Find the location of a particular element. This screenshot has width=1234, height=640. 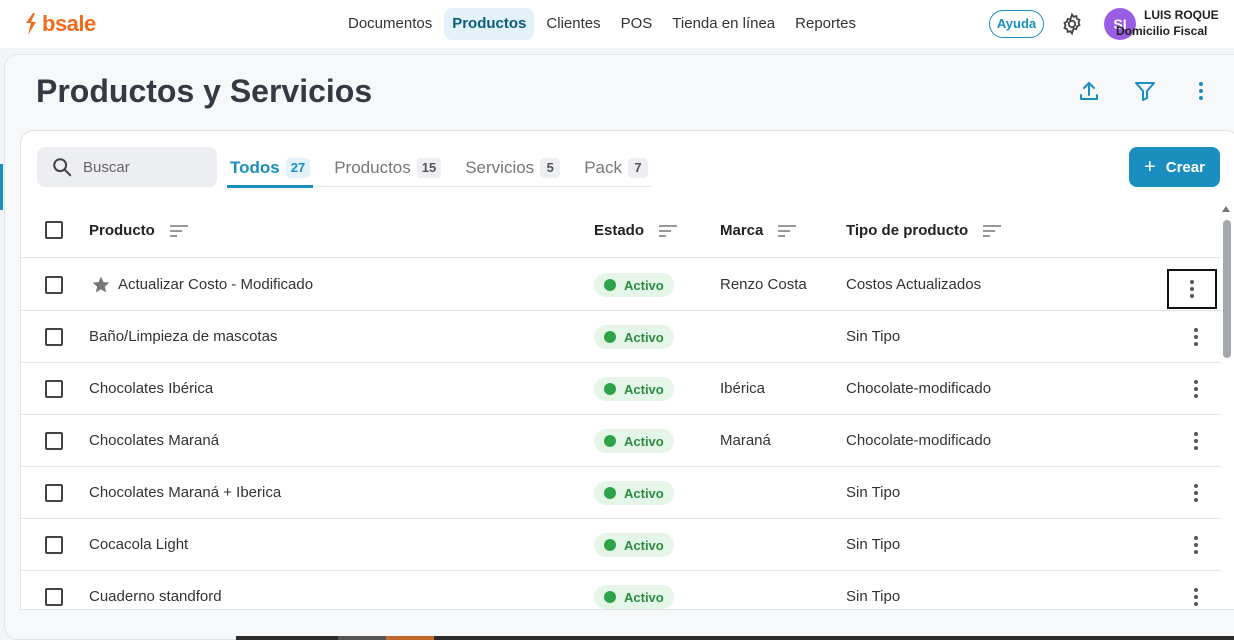

product-type: Costos Actualizados is located at coordinates (914, 284).